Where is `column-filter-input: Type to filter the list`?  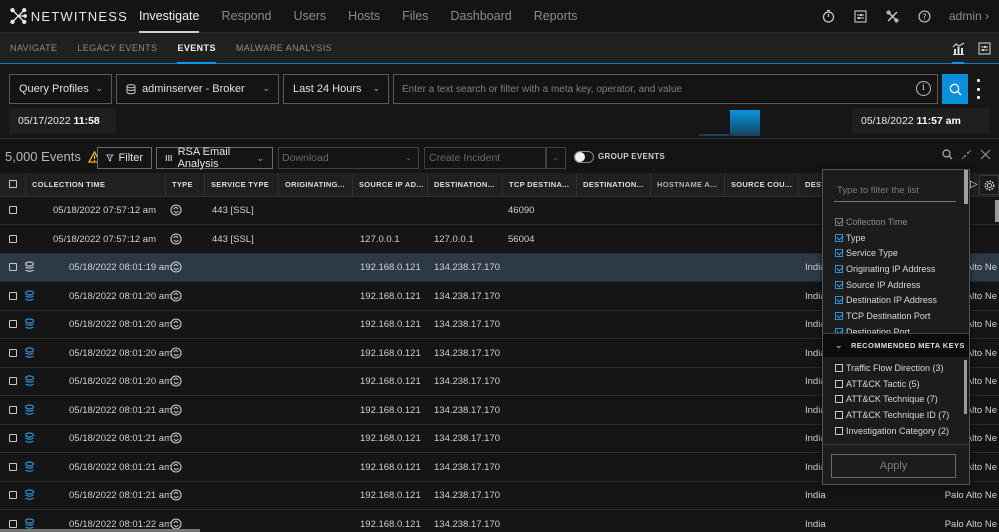 column-filter-input: Type to filter the list is located at coordinates (895, 192).